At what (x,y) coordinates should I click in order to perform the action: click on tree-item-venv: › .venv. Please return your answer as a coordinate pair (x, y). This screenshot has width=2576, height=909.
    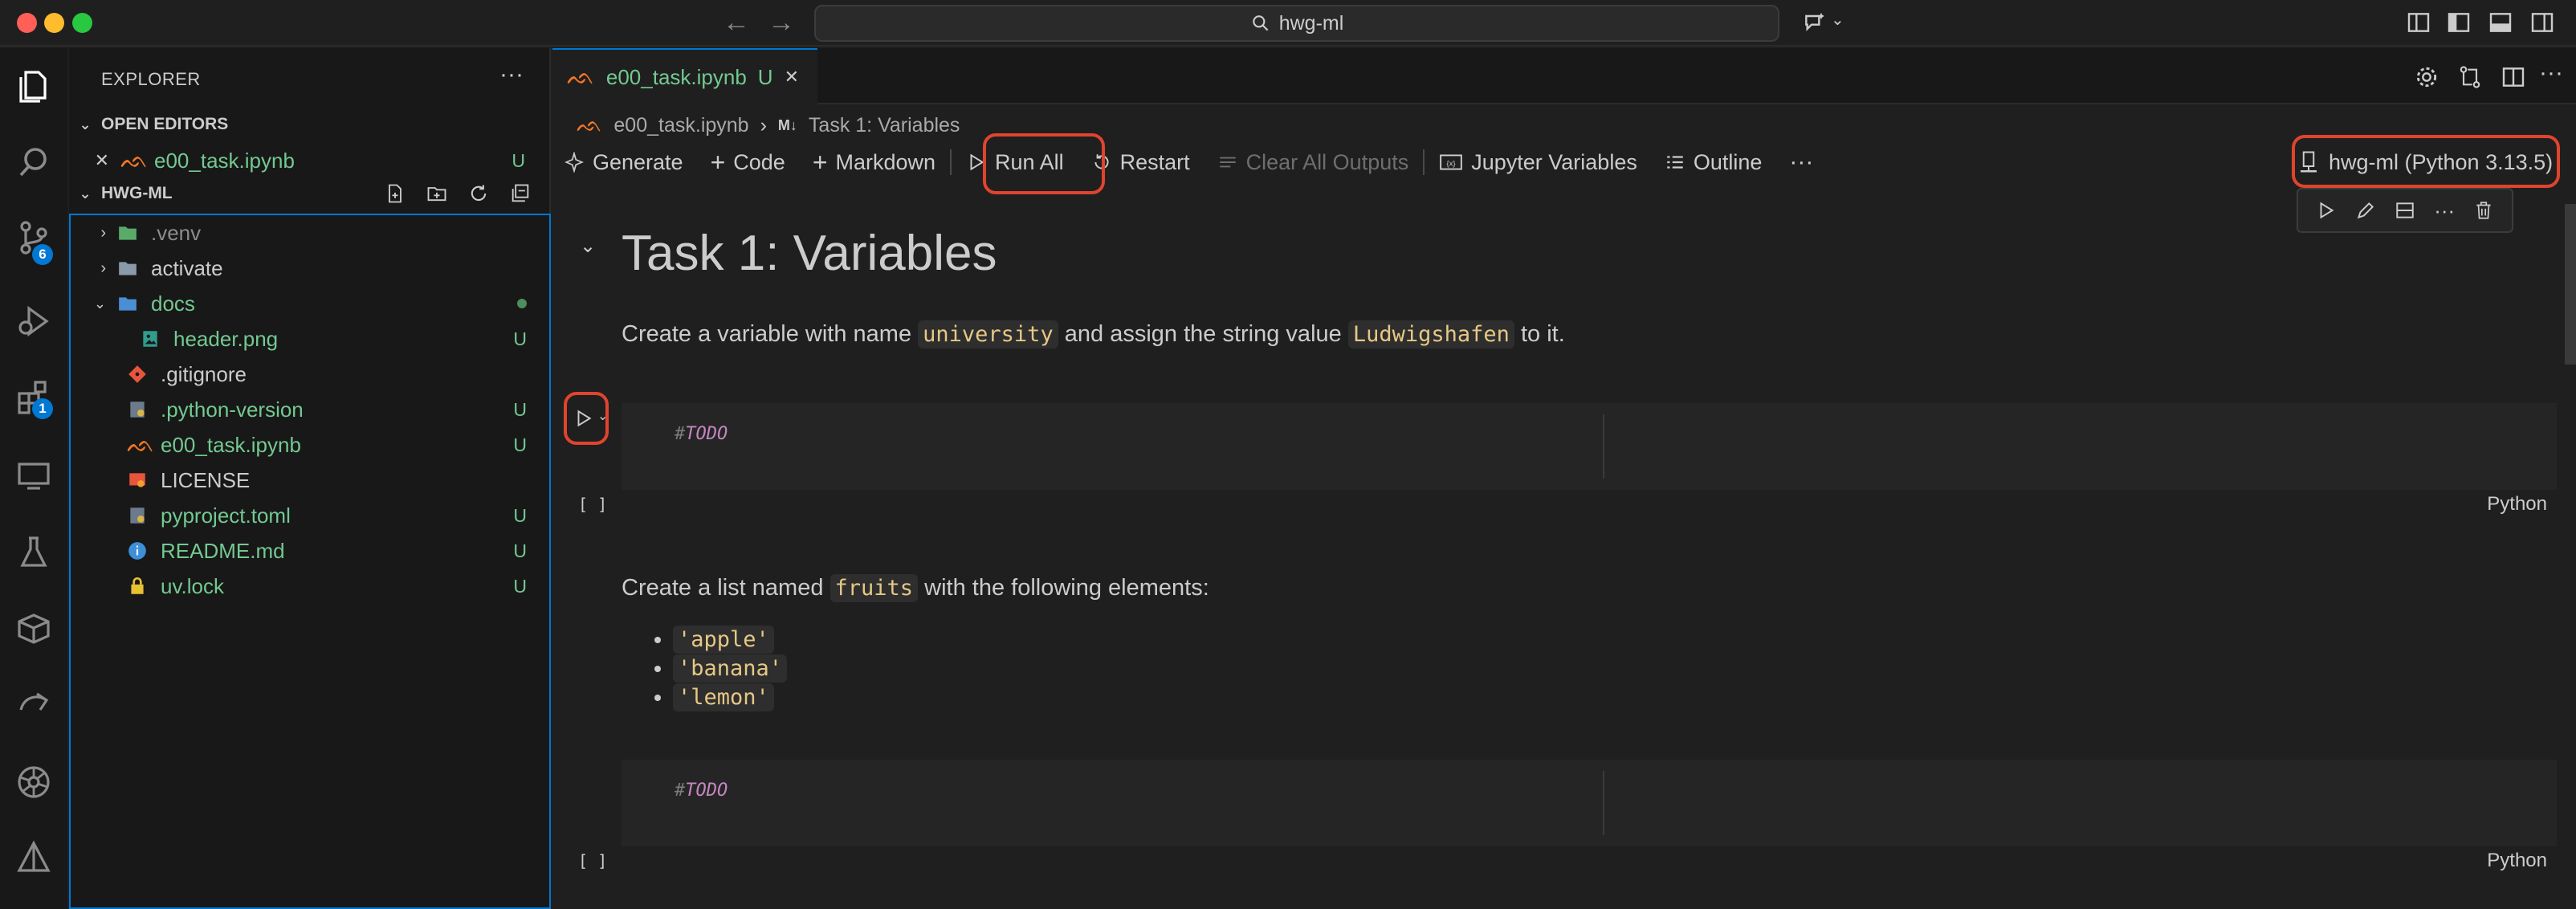
    Looking at the image, I should click on (311, 233).